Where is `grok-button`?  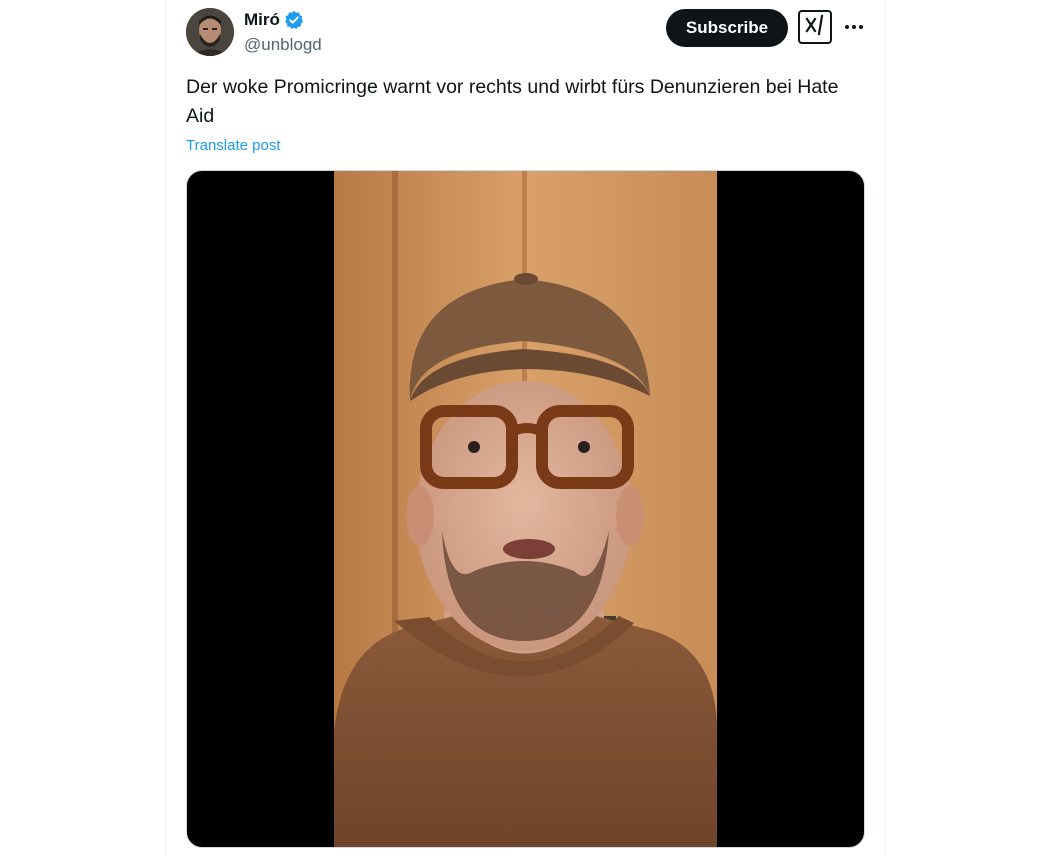 grok-button is located at coordinates (815, 27).